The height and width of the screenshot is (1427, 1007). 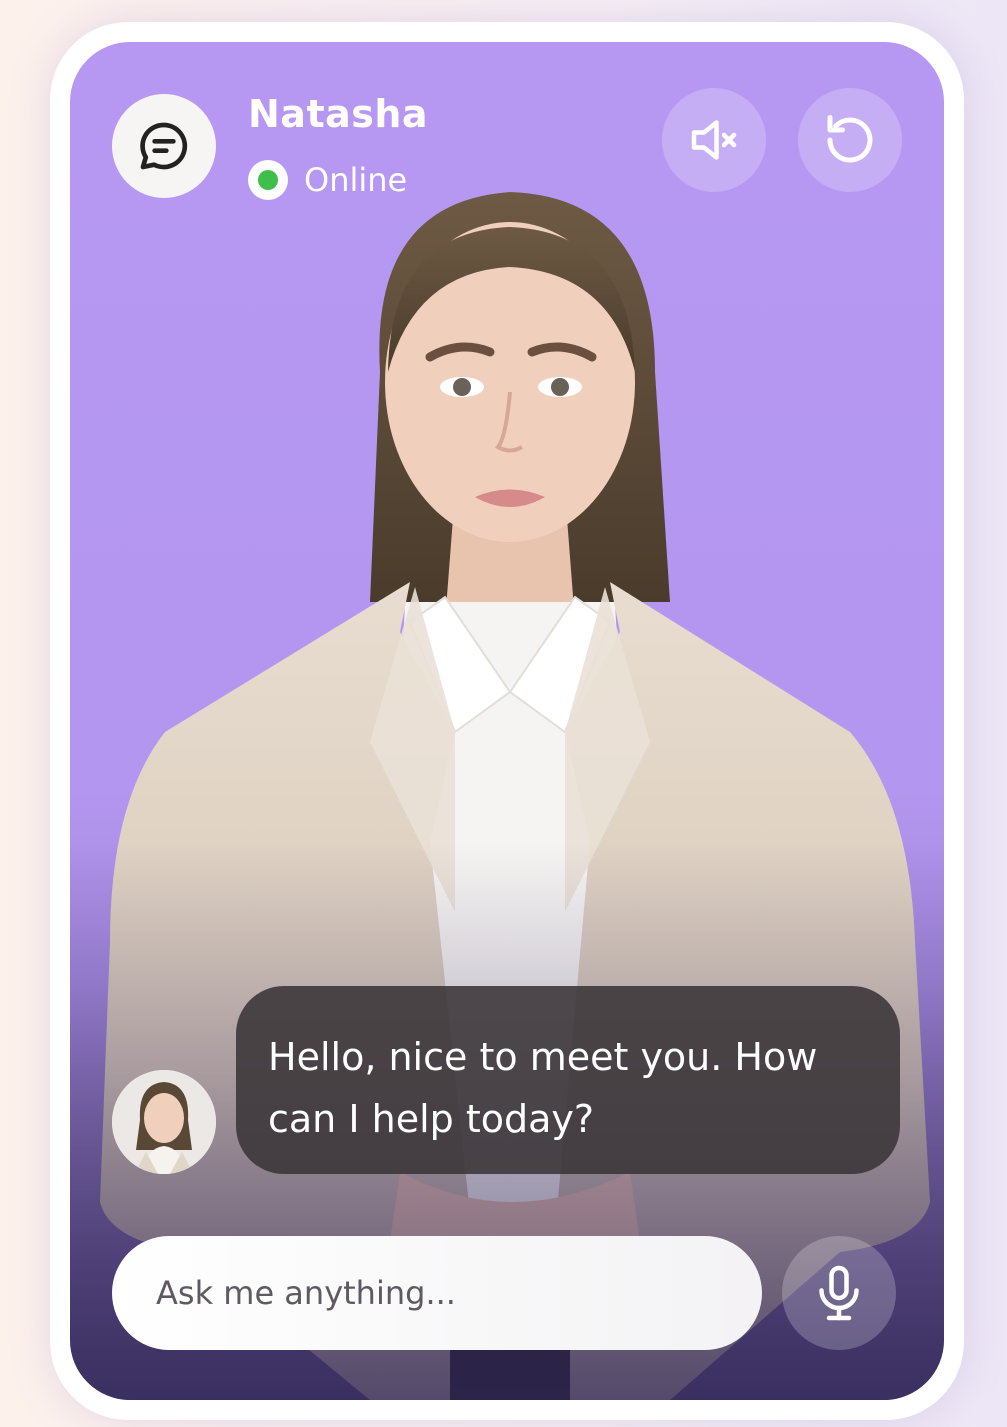 I want to click on microphone-button, so click(x=839, y=1293).